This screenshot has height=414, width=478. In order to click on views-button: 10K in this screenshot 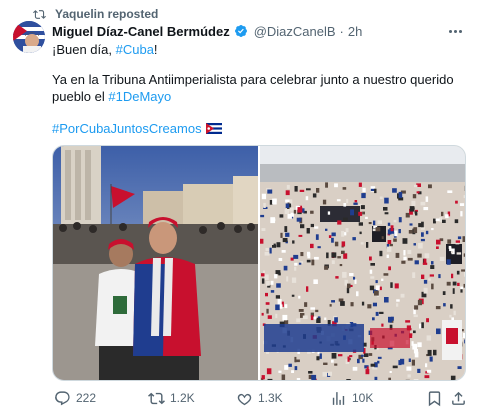, I will do `click(351, 398)`.